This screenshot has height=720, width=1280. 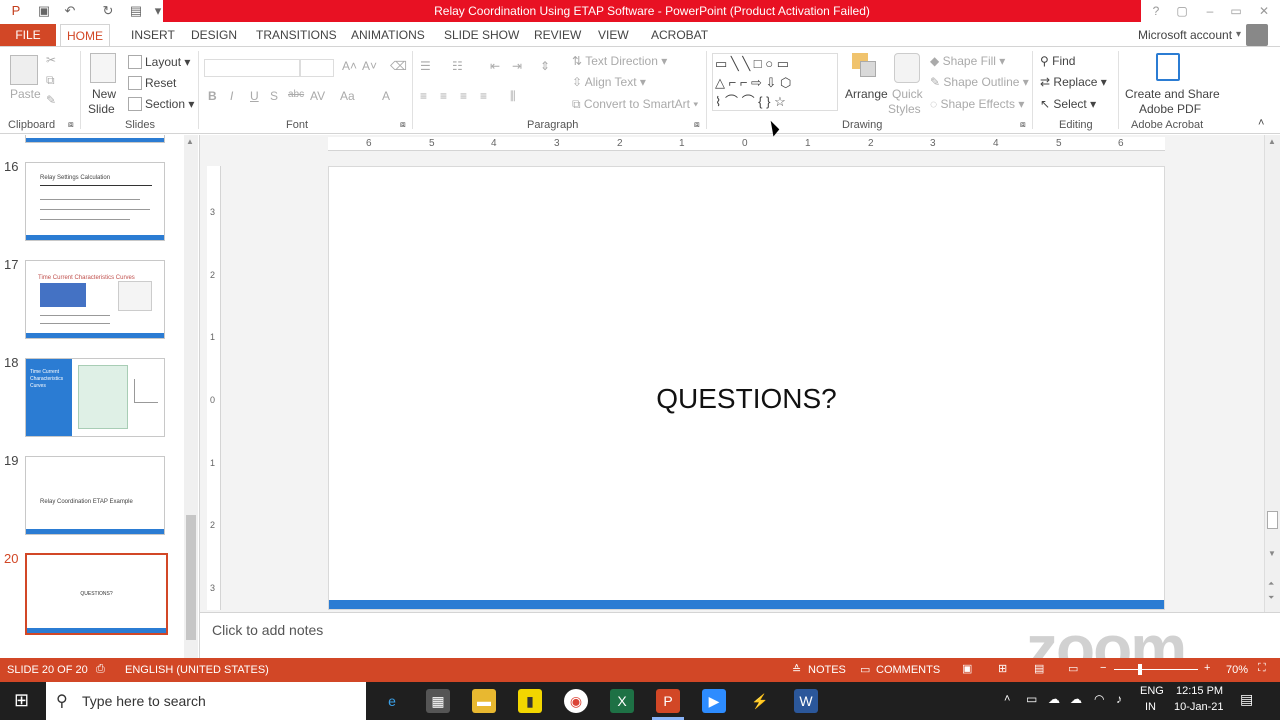 What do you see at coordinates (613, 35) in the screenshot?
I see `tab-view: VIEW` at bounding box center [613, 35].